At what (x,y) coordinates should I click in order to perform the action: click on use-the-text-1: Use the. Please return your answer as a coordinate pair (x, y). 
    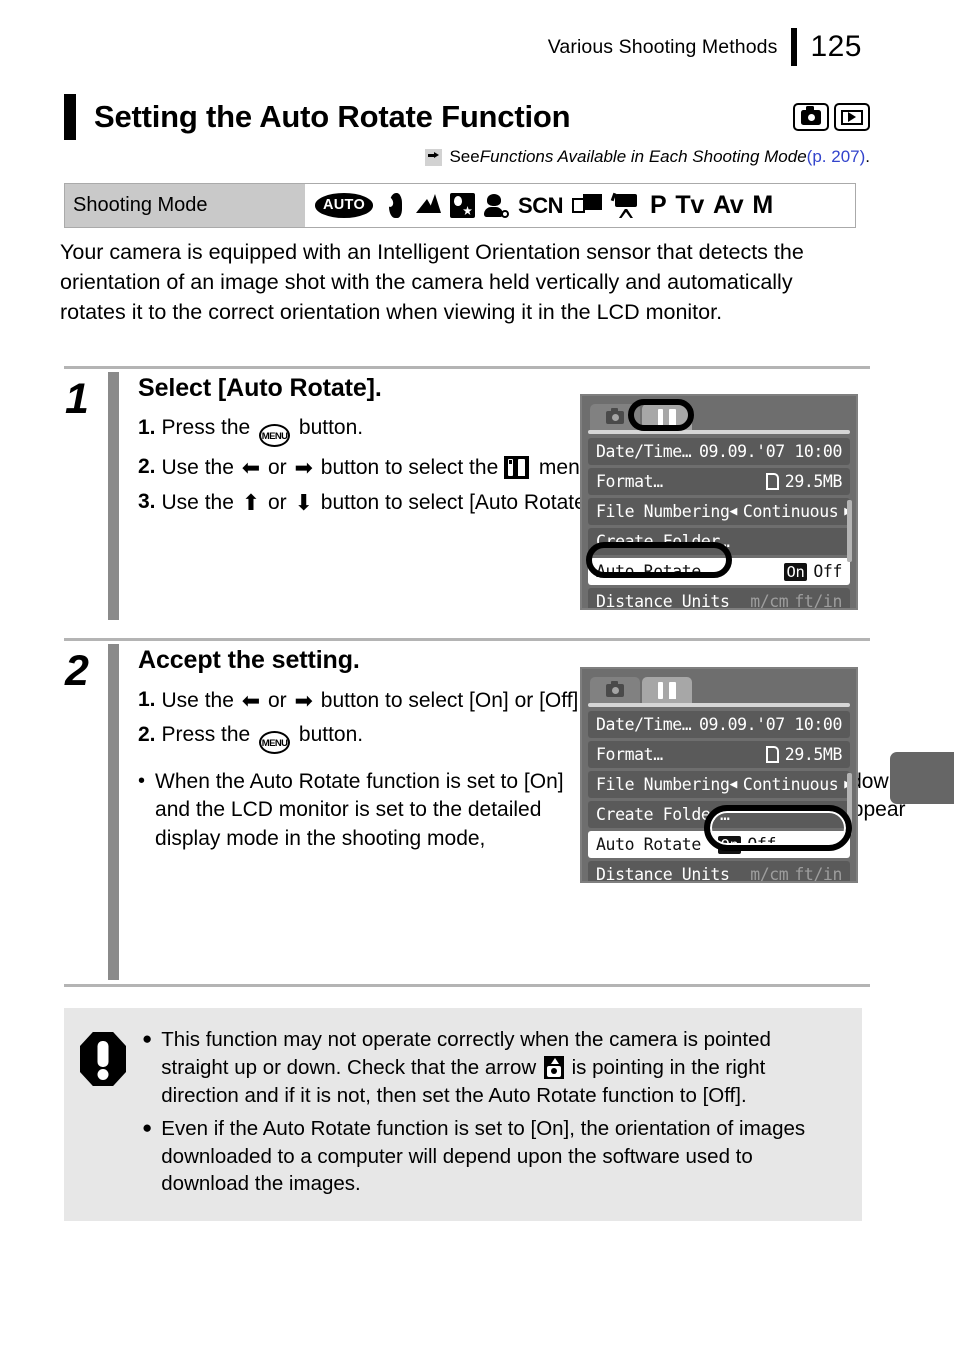
    Looking at the image, I should click on (200, 467).